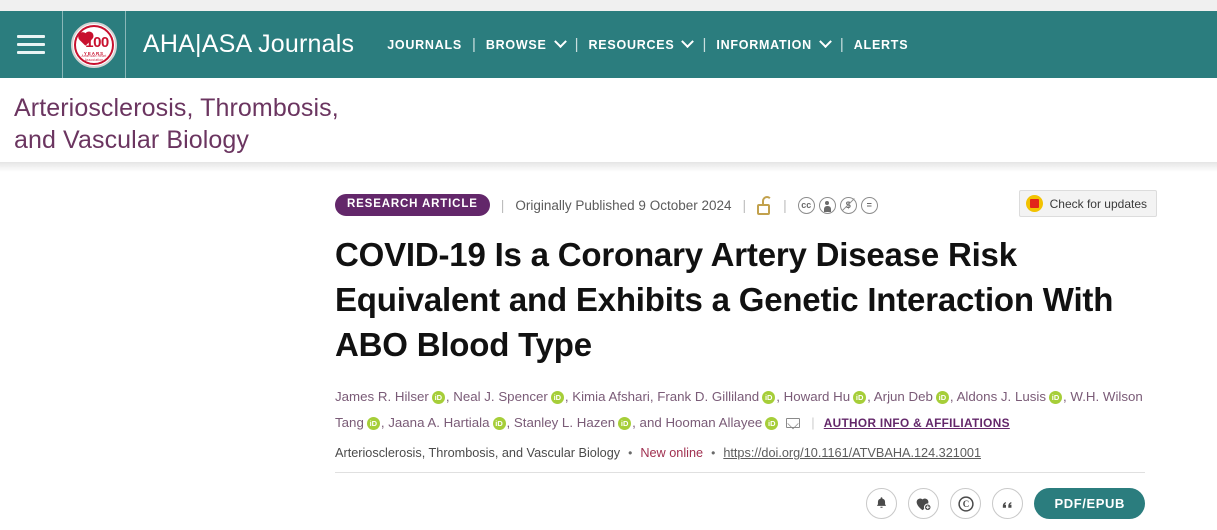 This screenshot has height=530, width=1217. Describe the element at coordinates (740, 473) in the screenshot. I see `divider-rule` at that location.